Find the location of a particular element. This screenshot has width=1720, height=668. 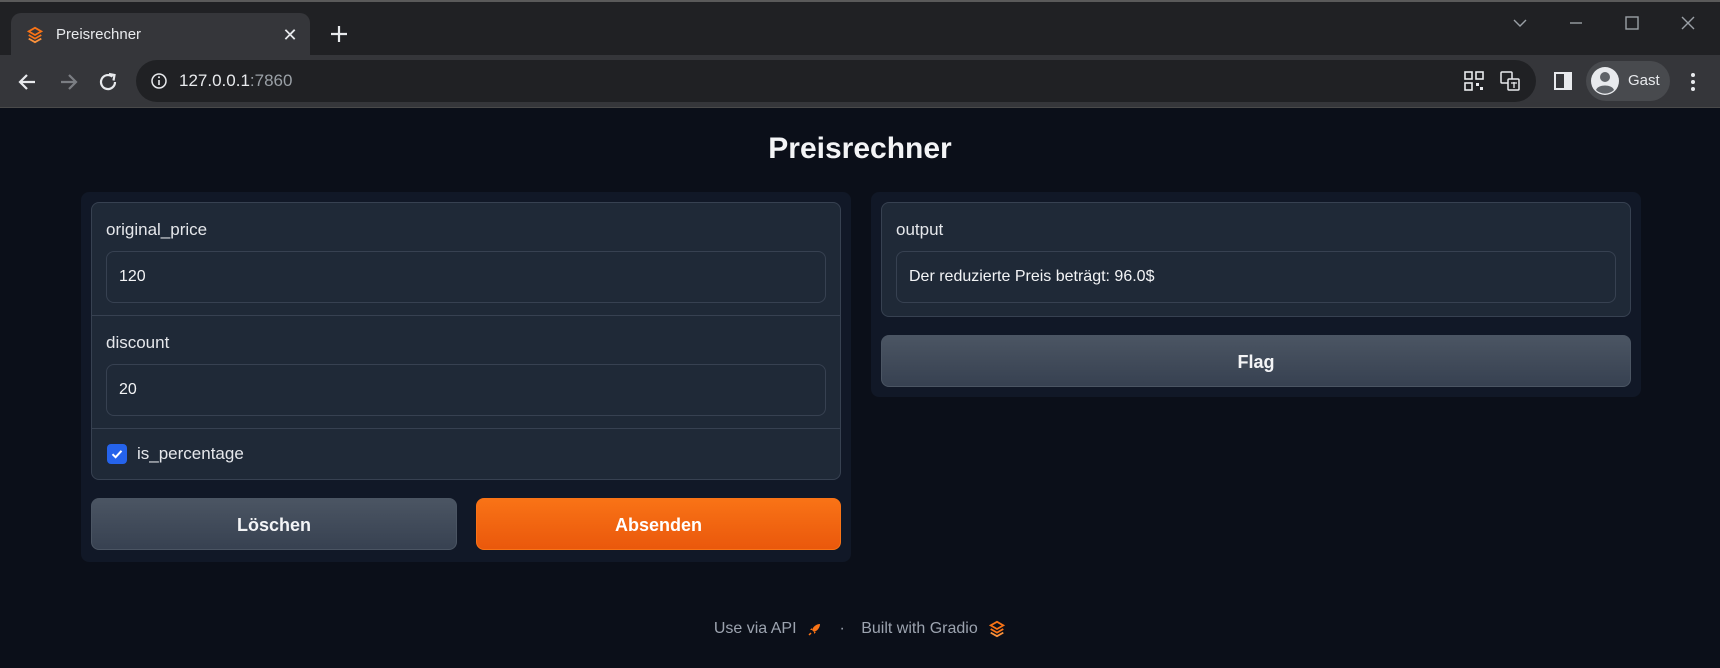

use-via-api-link: Use via API is located at coordinates (768, 629).